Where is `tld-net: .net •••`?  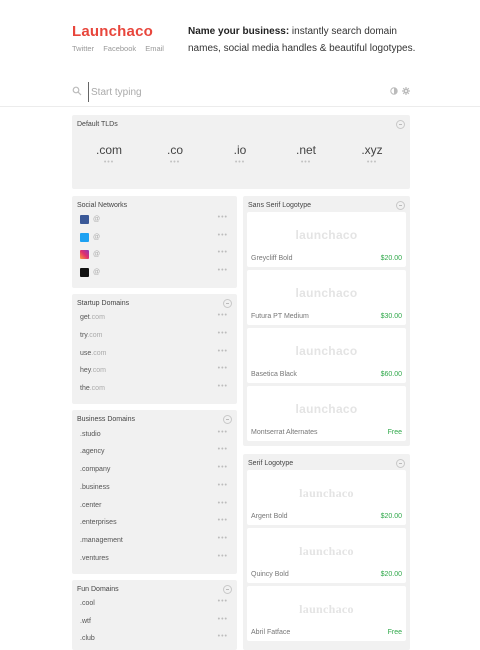 tld-net: .net ••• is located at coordinates (306, 154).